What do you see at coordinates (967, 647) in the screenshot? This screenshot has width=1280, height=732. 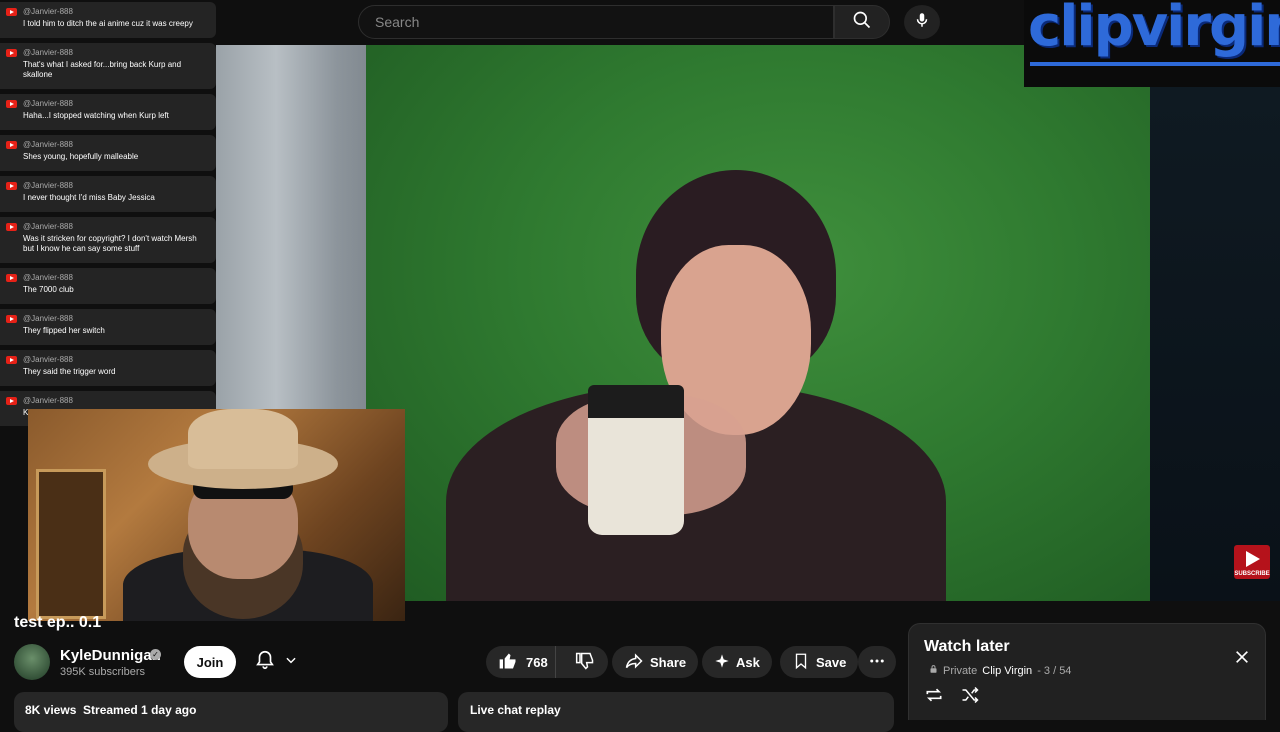 I see `playlist-title: Watch later` at bounding box center [967, 647].